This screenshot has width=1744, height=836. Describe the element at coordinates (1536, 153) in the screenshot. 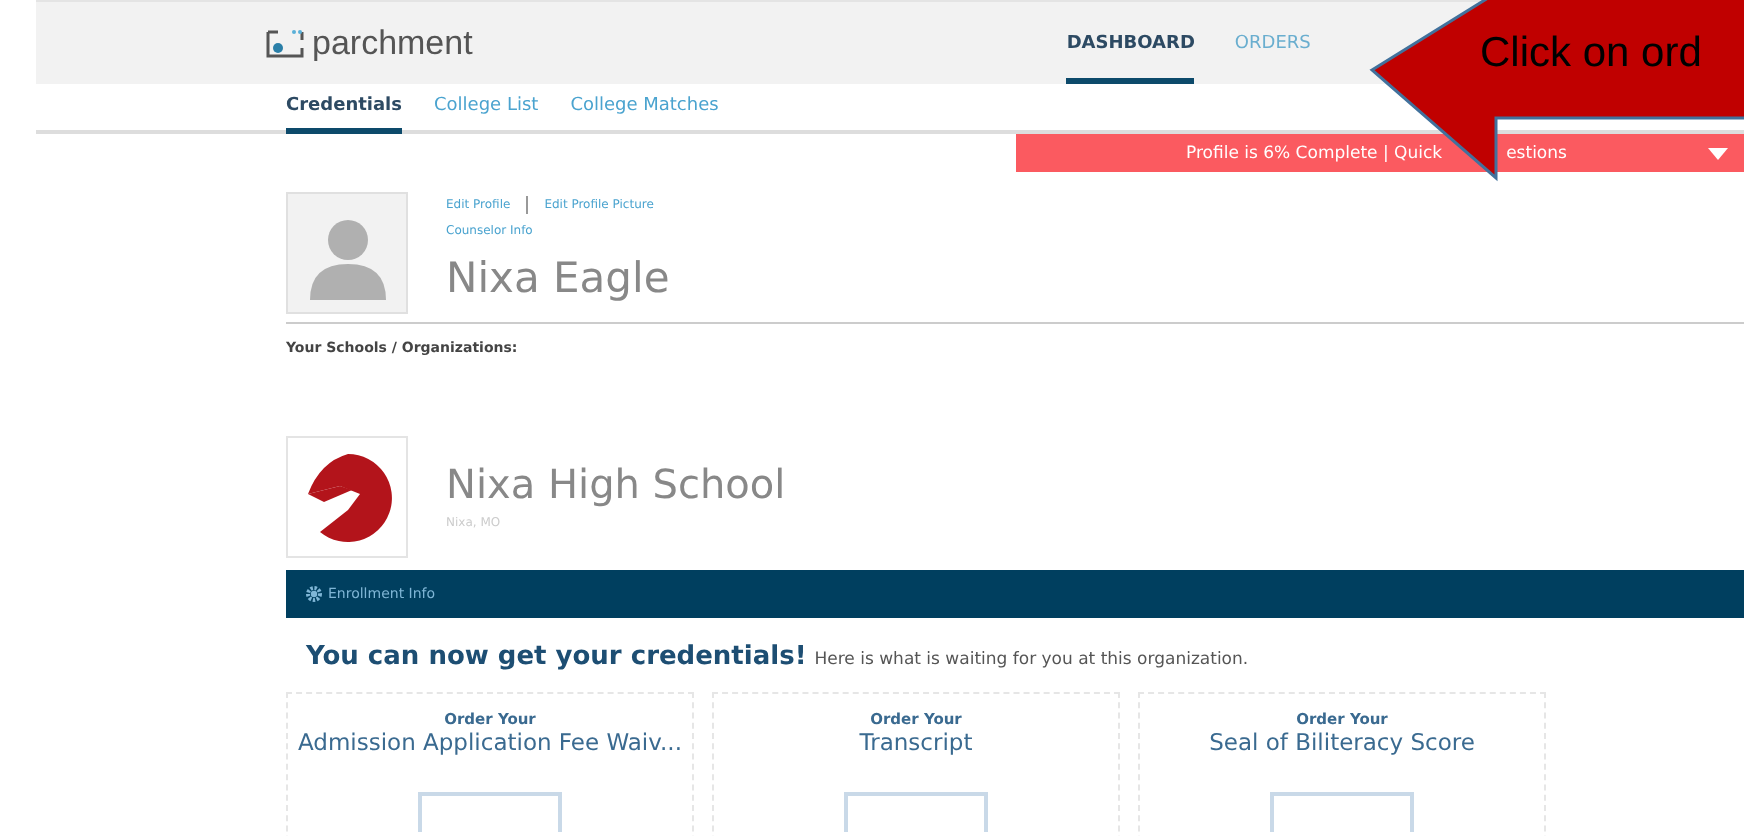

I see `banner-text: estions` at that location.